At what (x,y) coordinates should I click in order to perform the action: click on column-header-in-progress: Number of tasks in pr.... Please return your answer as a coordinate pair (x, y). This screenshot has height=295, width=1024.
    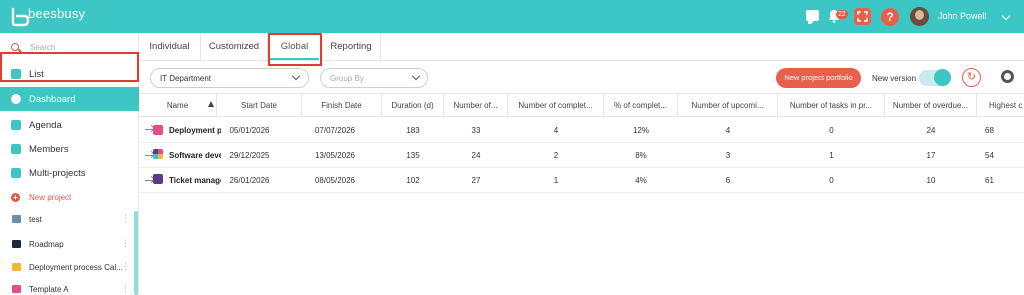
    Looking at the image, I should click on (831, 105).